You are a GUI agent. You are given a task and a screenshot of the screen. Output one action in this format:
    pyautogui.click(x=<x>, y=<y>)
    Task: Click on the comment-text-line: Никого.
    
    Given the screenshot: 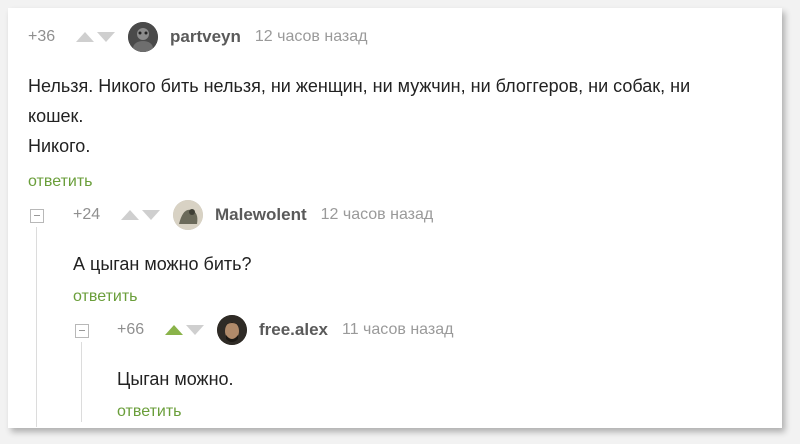 What is the action you would take?
    pyautogui.click(x=59, y=146)
    